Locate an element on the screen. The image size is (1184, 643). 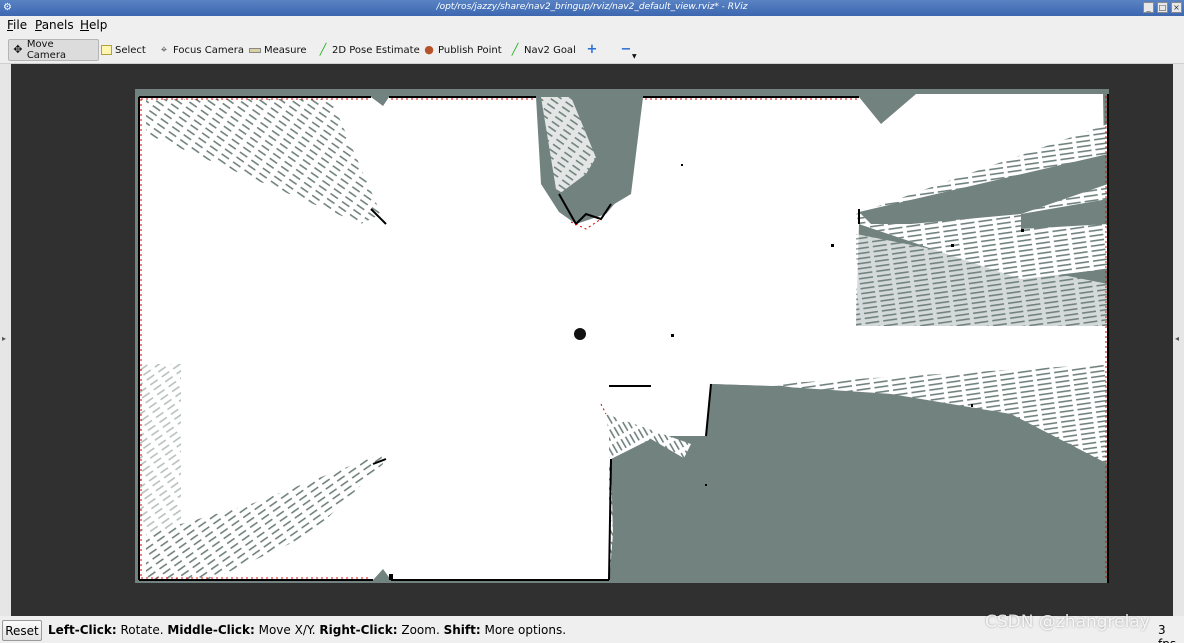
tool-nav2-goal: ╱ Nav2 Goal is located at coordinates (542, 50).